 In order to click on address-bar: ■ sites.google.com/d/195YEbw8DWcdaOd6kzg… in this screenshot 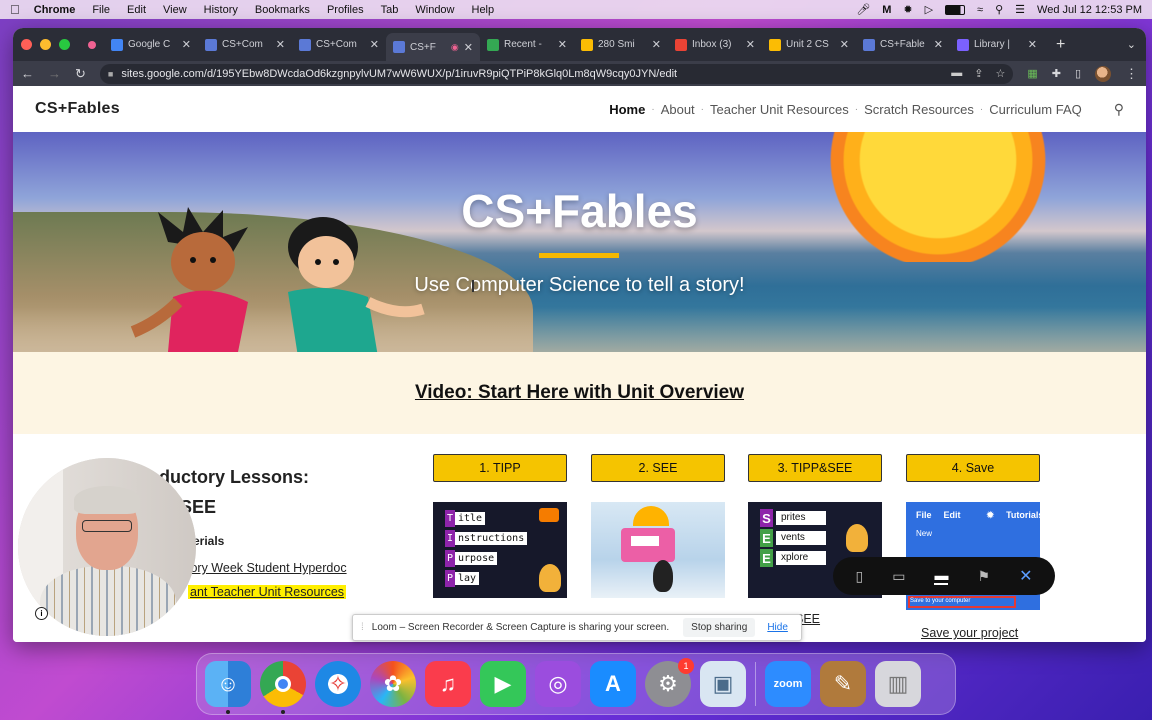, I will do `click(556, 73)`.